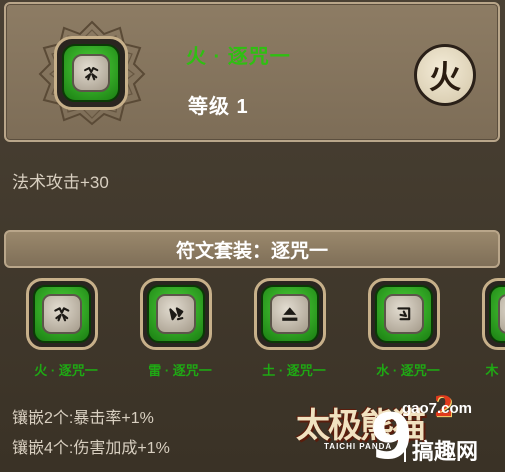  I want to click on rune-wood-icon, so click(501, 314).